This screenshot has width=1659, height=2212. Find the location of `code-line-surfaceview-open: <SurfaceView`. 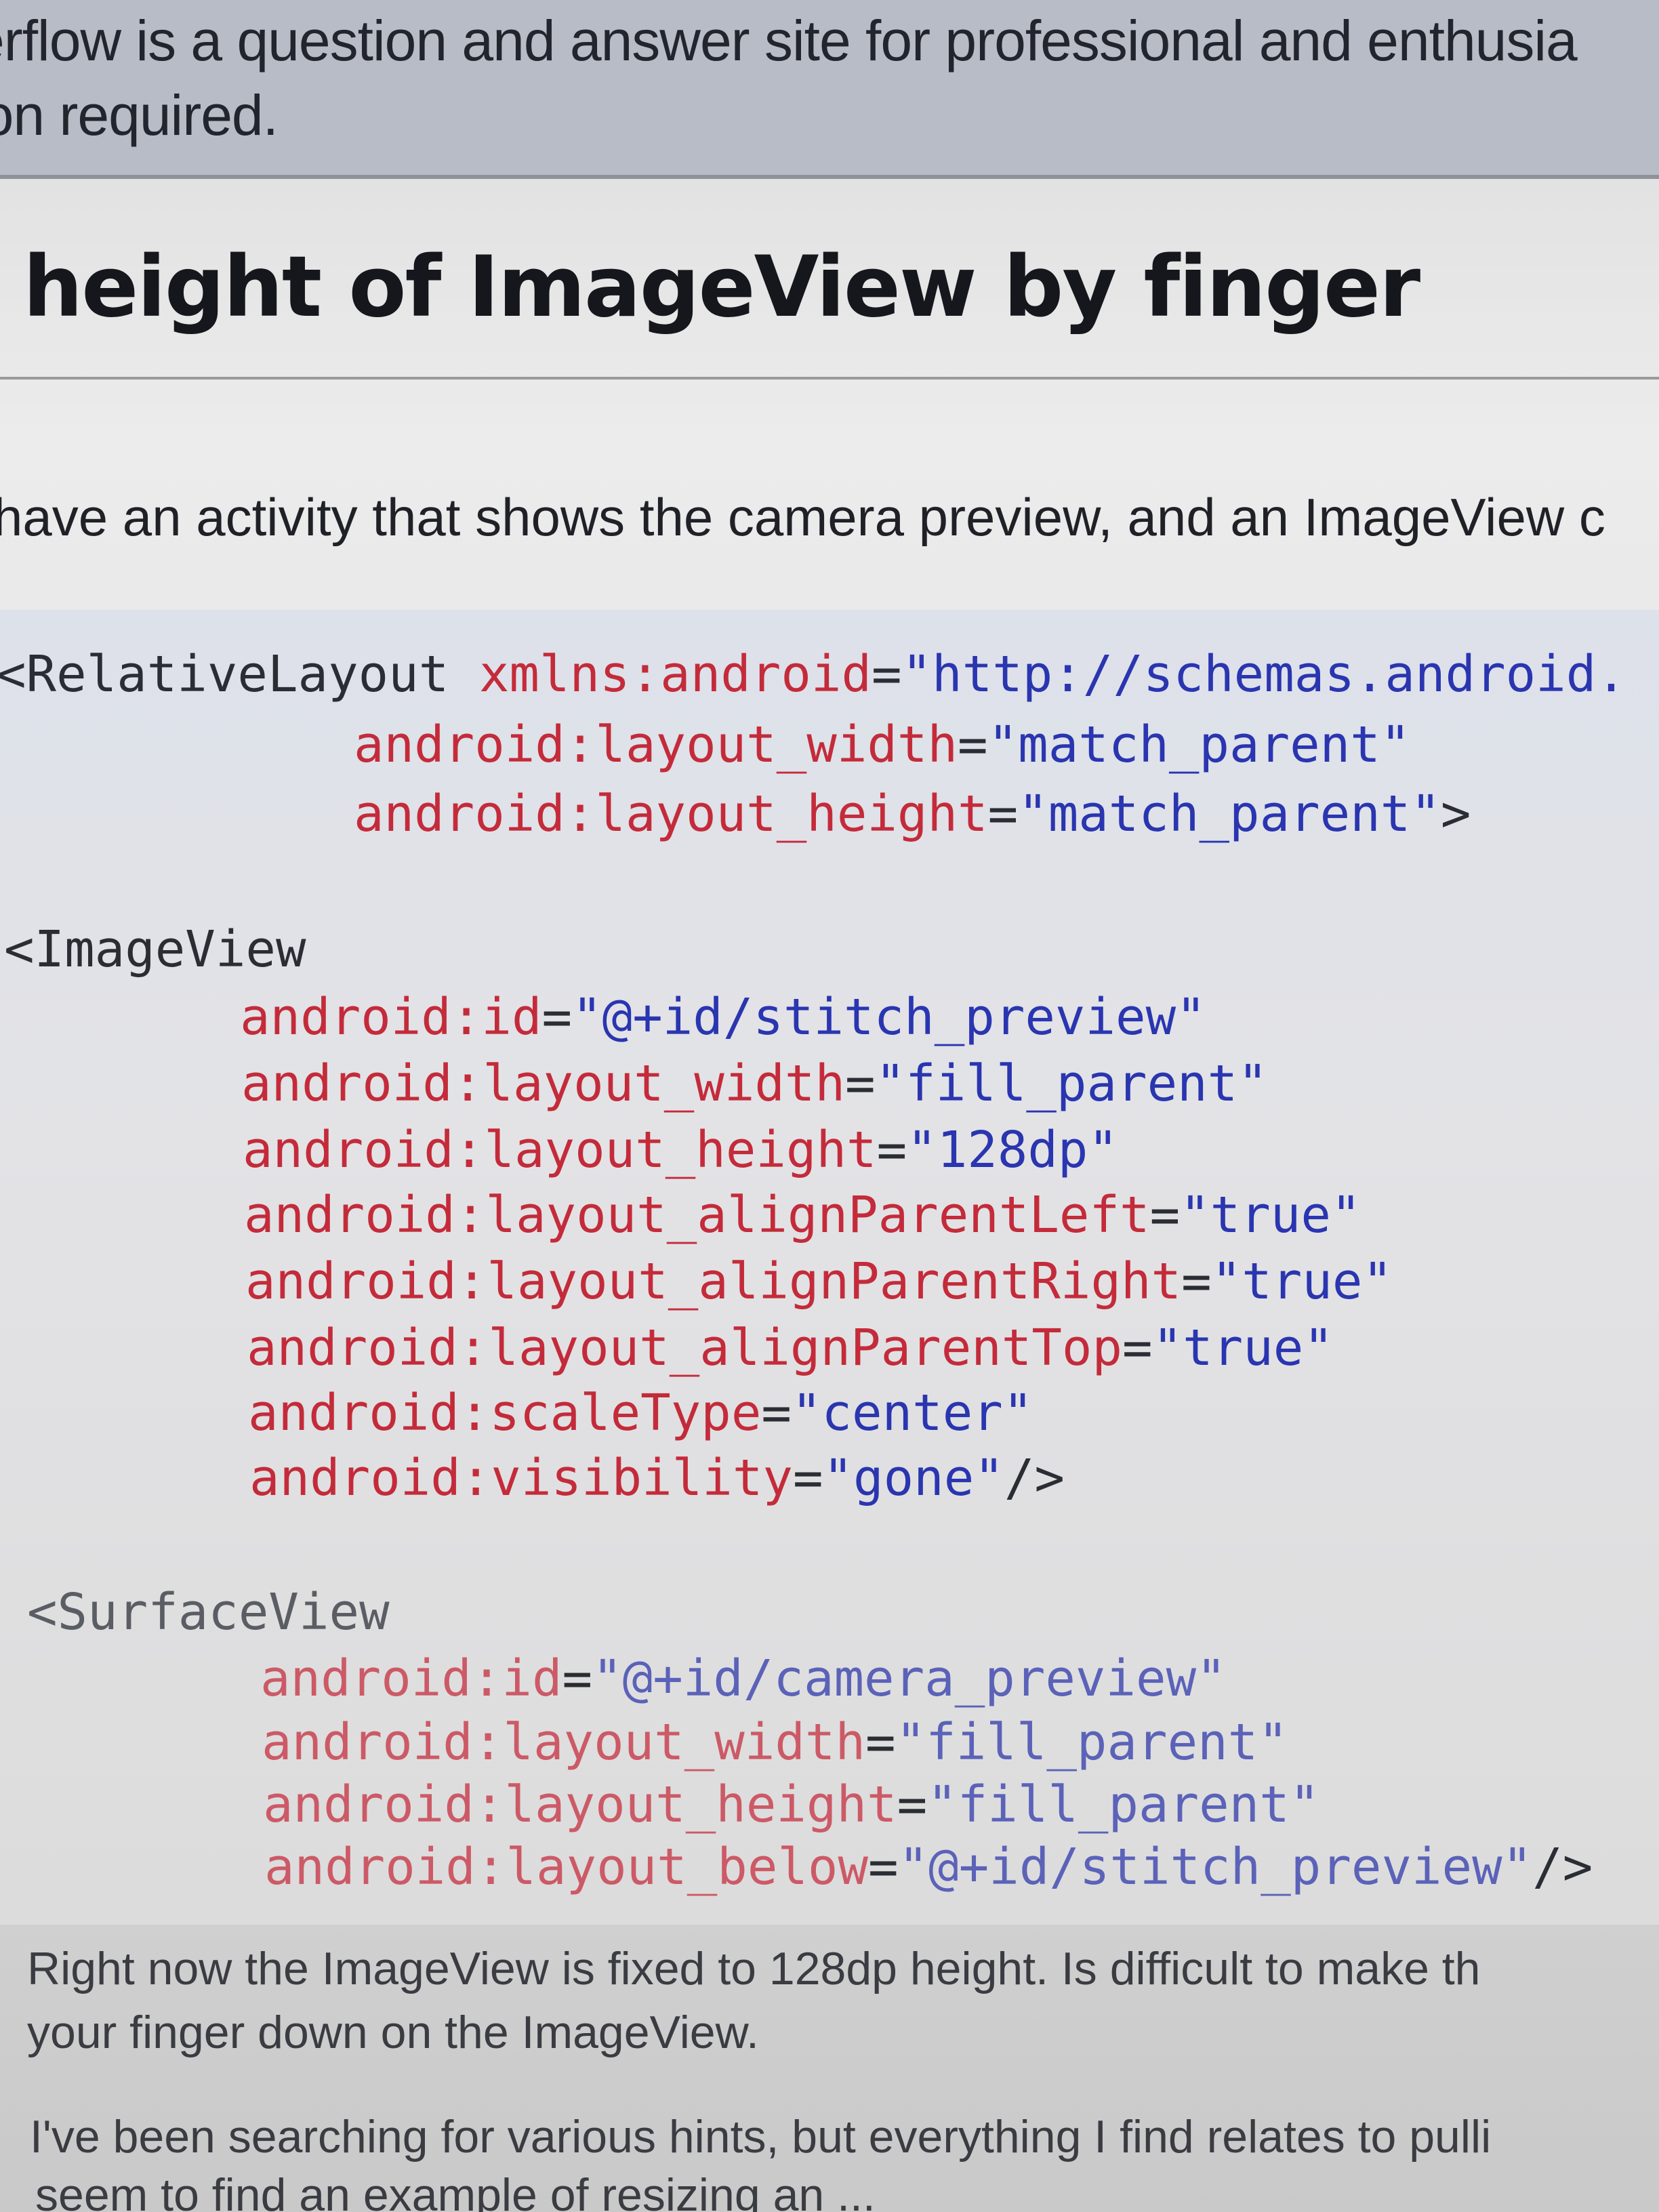

code-line-surfaceview-open: <SurfaceView is located at coordinates (208, 1612).